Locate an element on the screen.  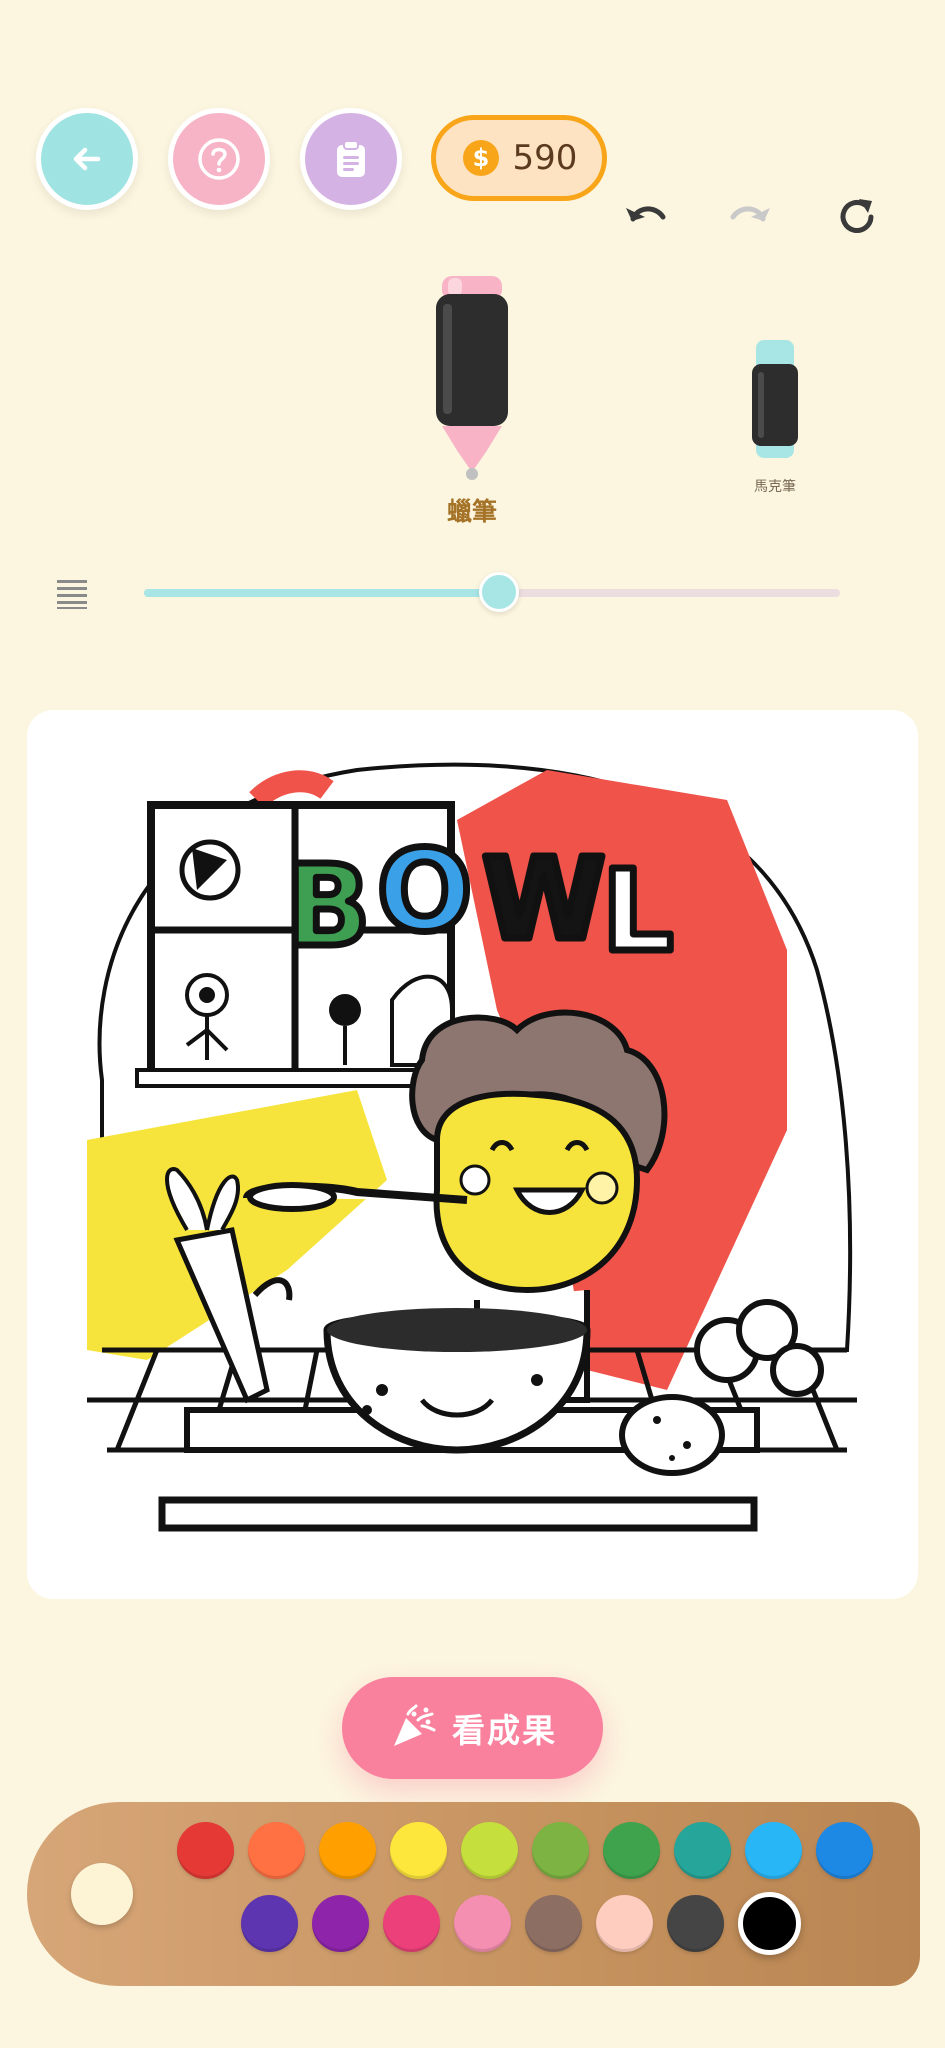
undo-icon is located at coordinates (646, 214).